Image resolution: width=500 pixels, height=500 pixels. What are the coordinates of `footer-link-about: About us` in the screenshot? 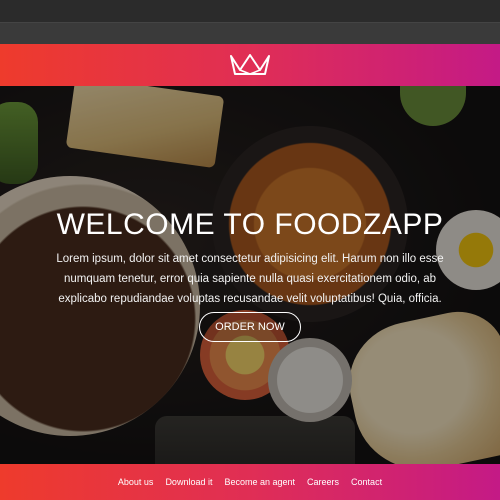 It's located at (136, 482).